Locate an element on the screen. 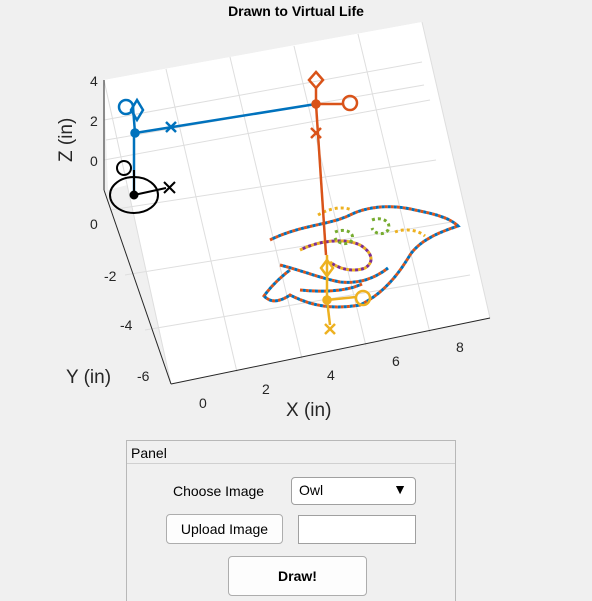 The image size is (592, 601). y-tick: -2 is located at coordinates (110, 276).